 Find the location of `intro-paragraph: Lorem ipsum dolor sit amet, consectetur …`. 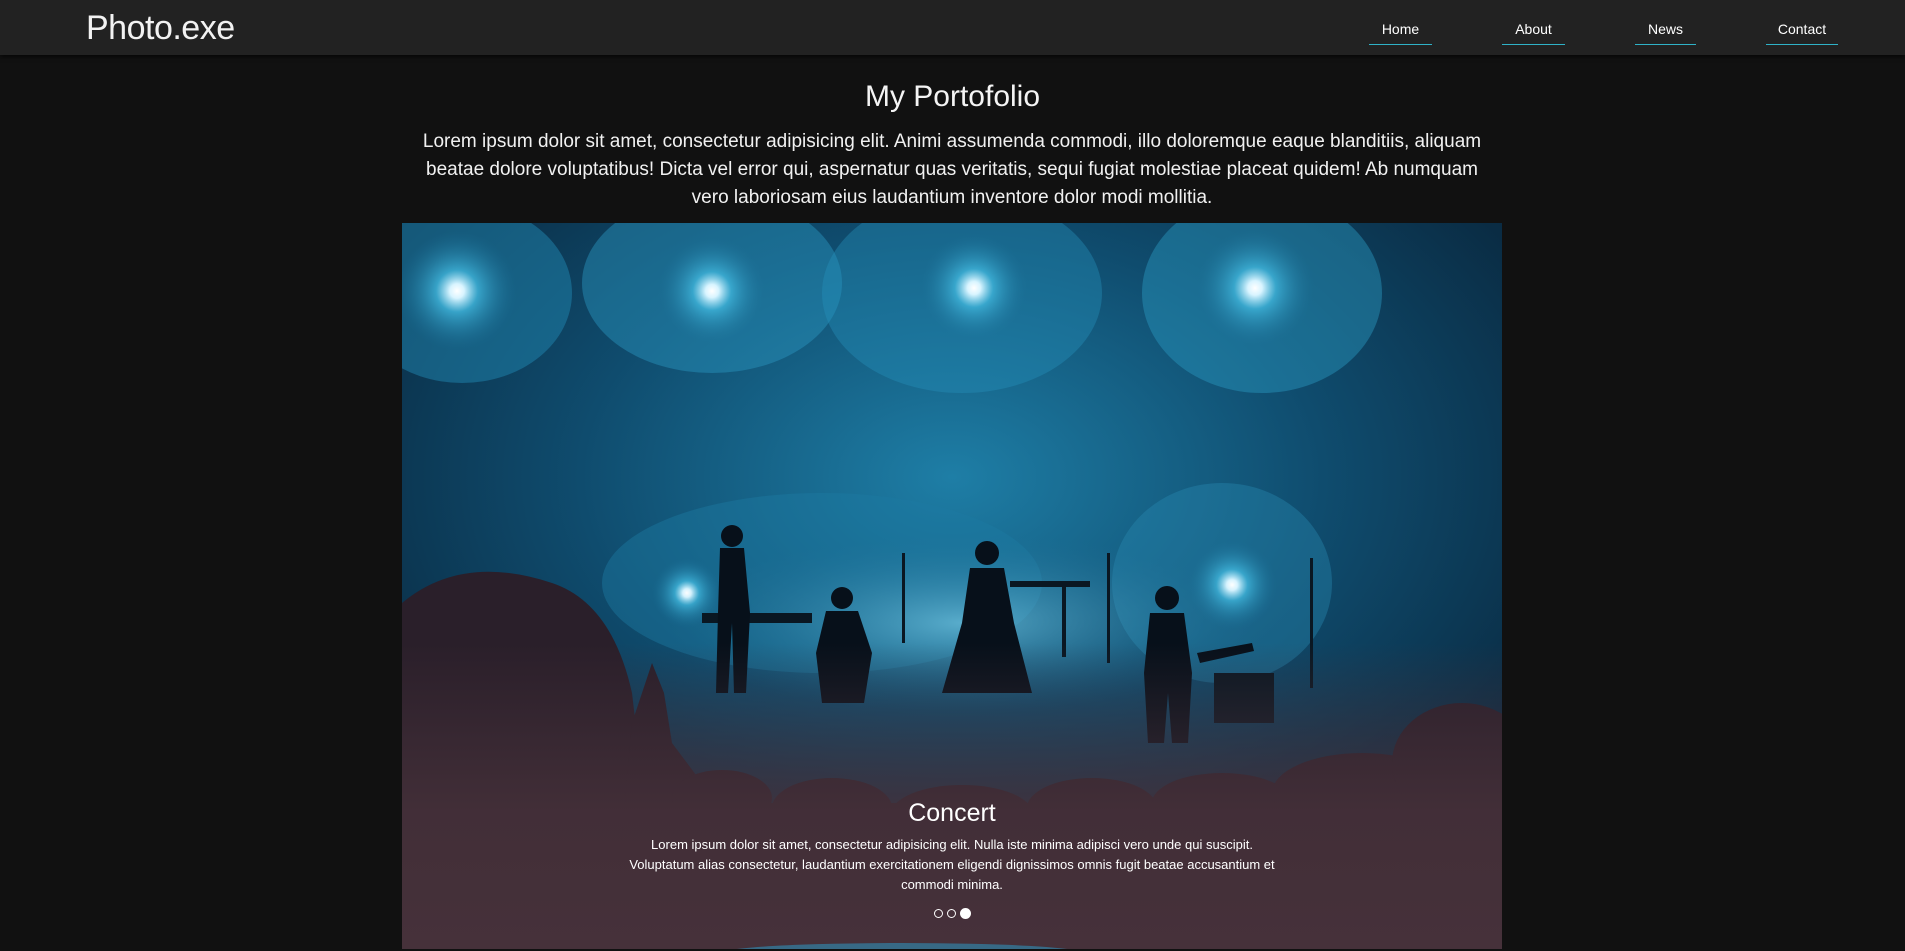

intro-paragraph: Lorem ipsum dolor sit amet, consectetur … is located at coordinates (952, 169).